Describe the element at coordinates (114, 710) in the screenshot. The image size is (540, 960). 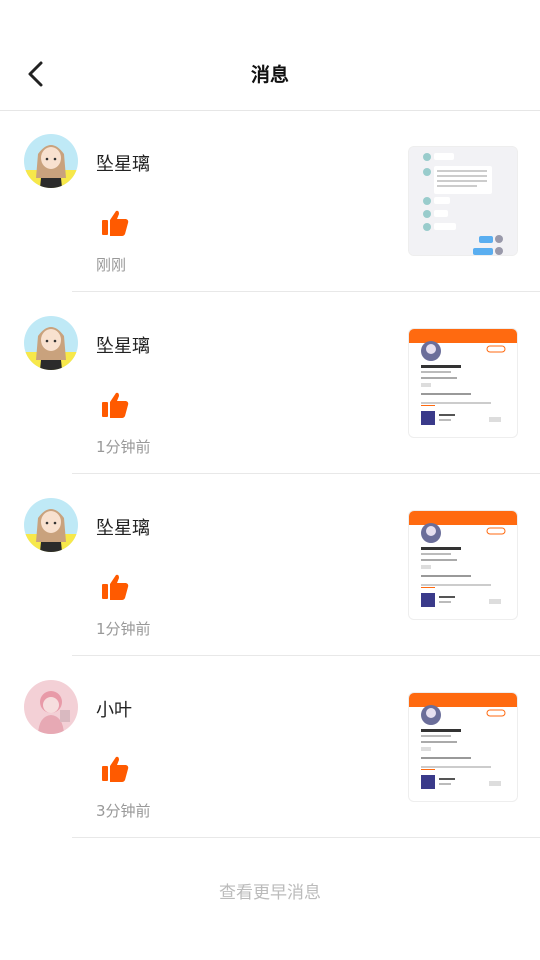
I see `sender-name: 小叶` at that location.